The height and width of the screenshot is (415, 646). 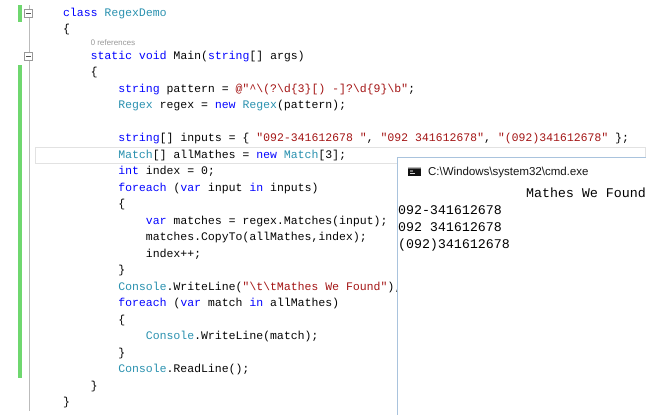 What do you see at coordinates (232, 106) in the screenshot?
I see `code-line: Regex regex = new Regex(pattern);` at bounding box center [232, 106].